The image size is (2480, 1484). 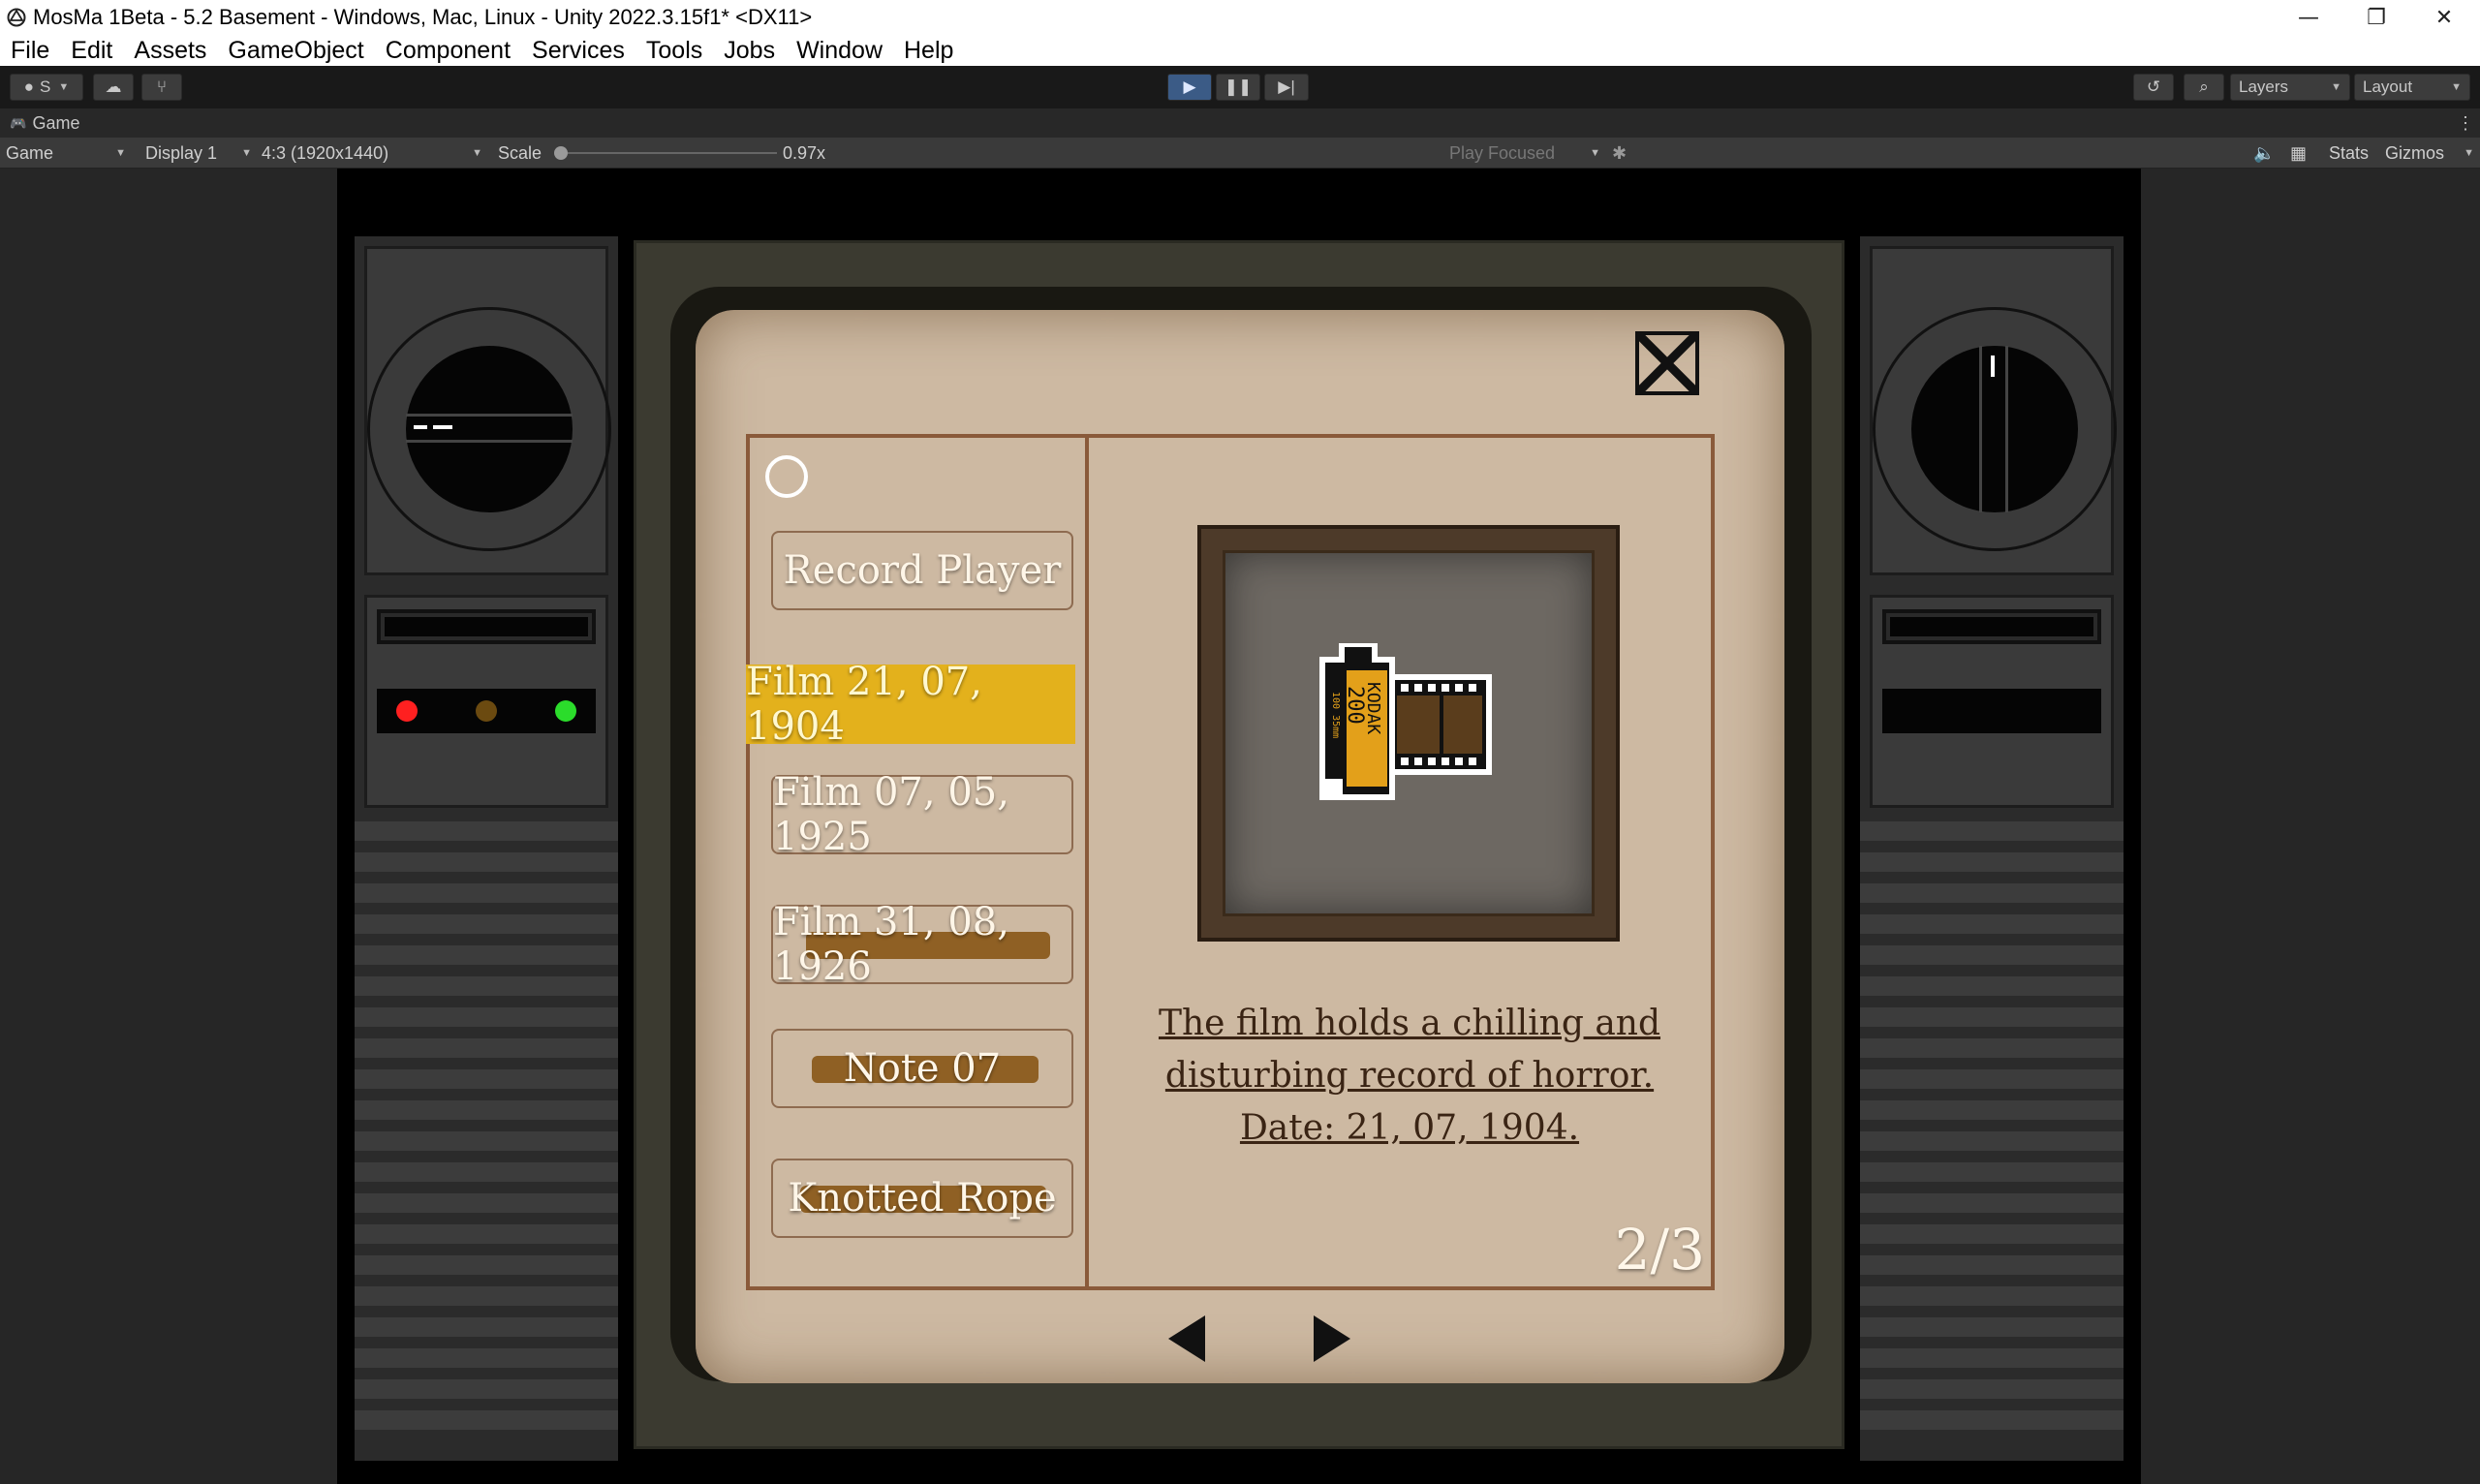 What do you see at coordinates (372, 153) in the screenshot?
I see `resolution-dropdown: 4:3 (1920x1440) ▼` at bounding box center [372, 153].